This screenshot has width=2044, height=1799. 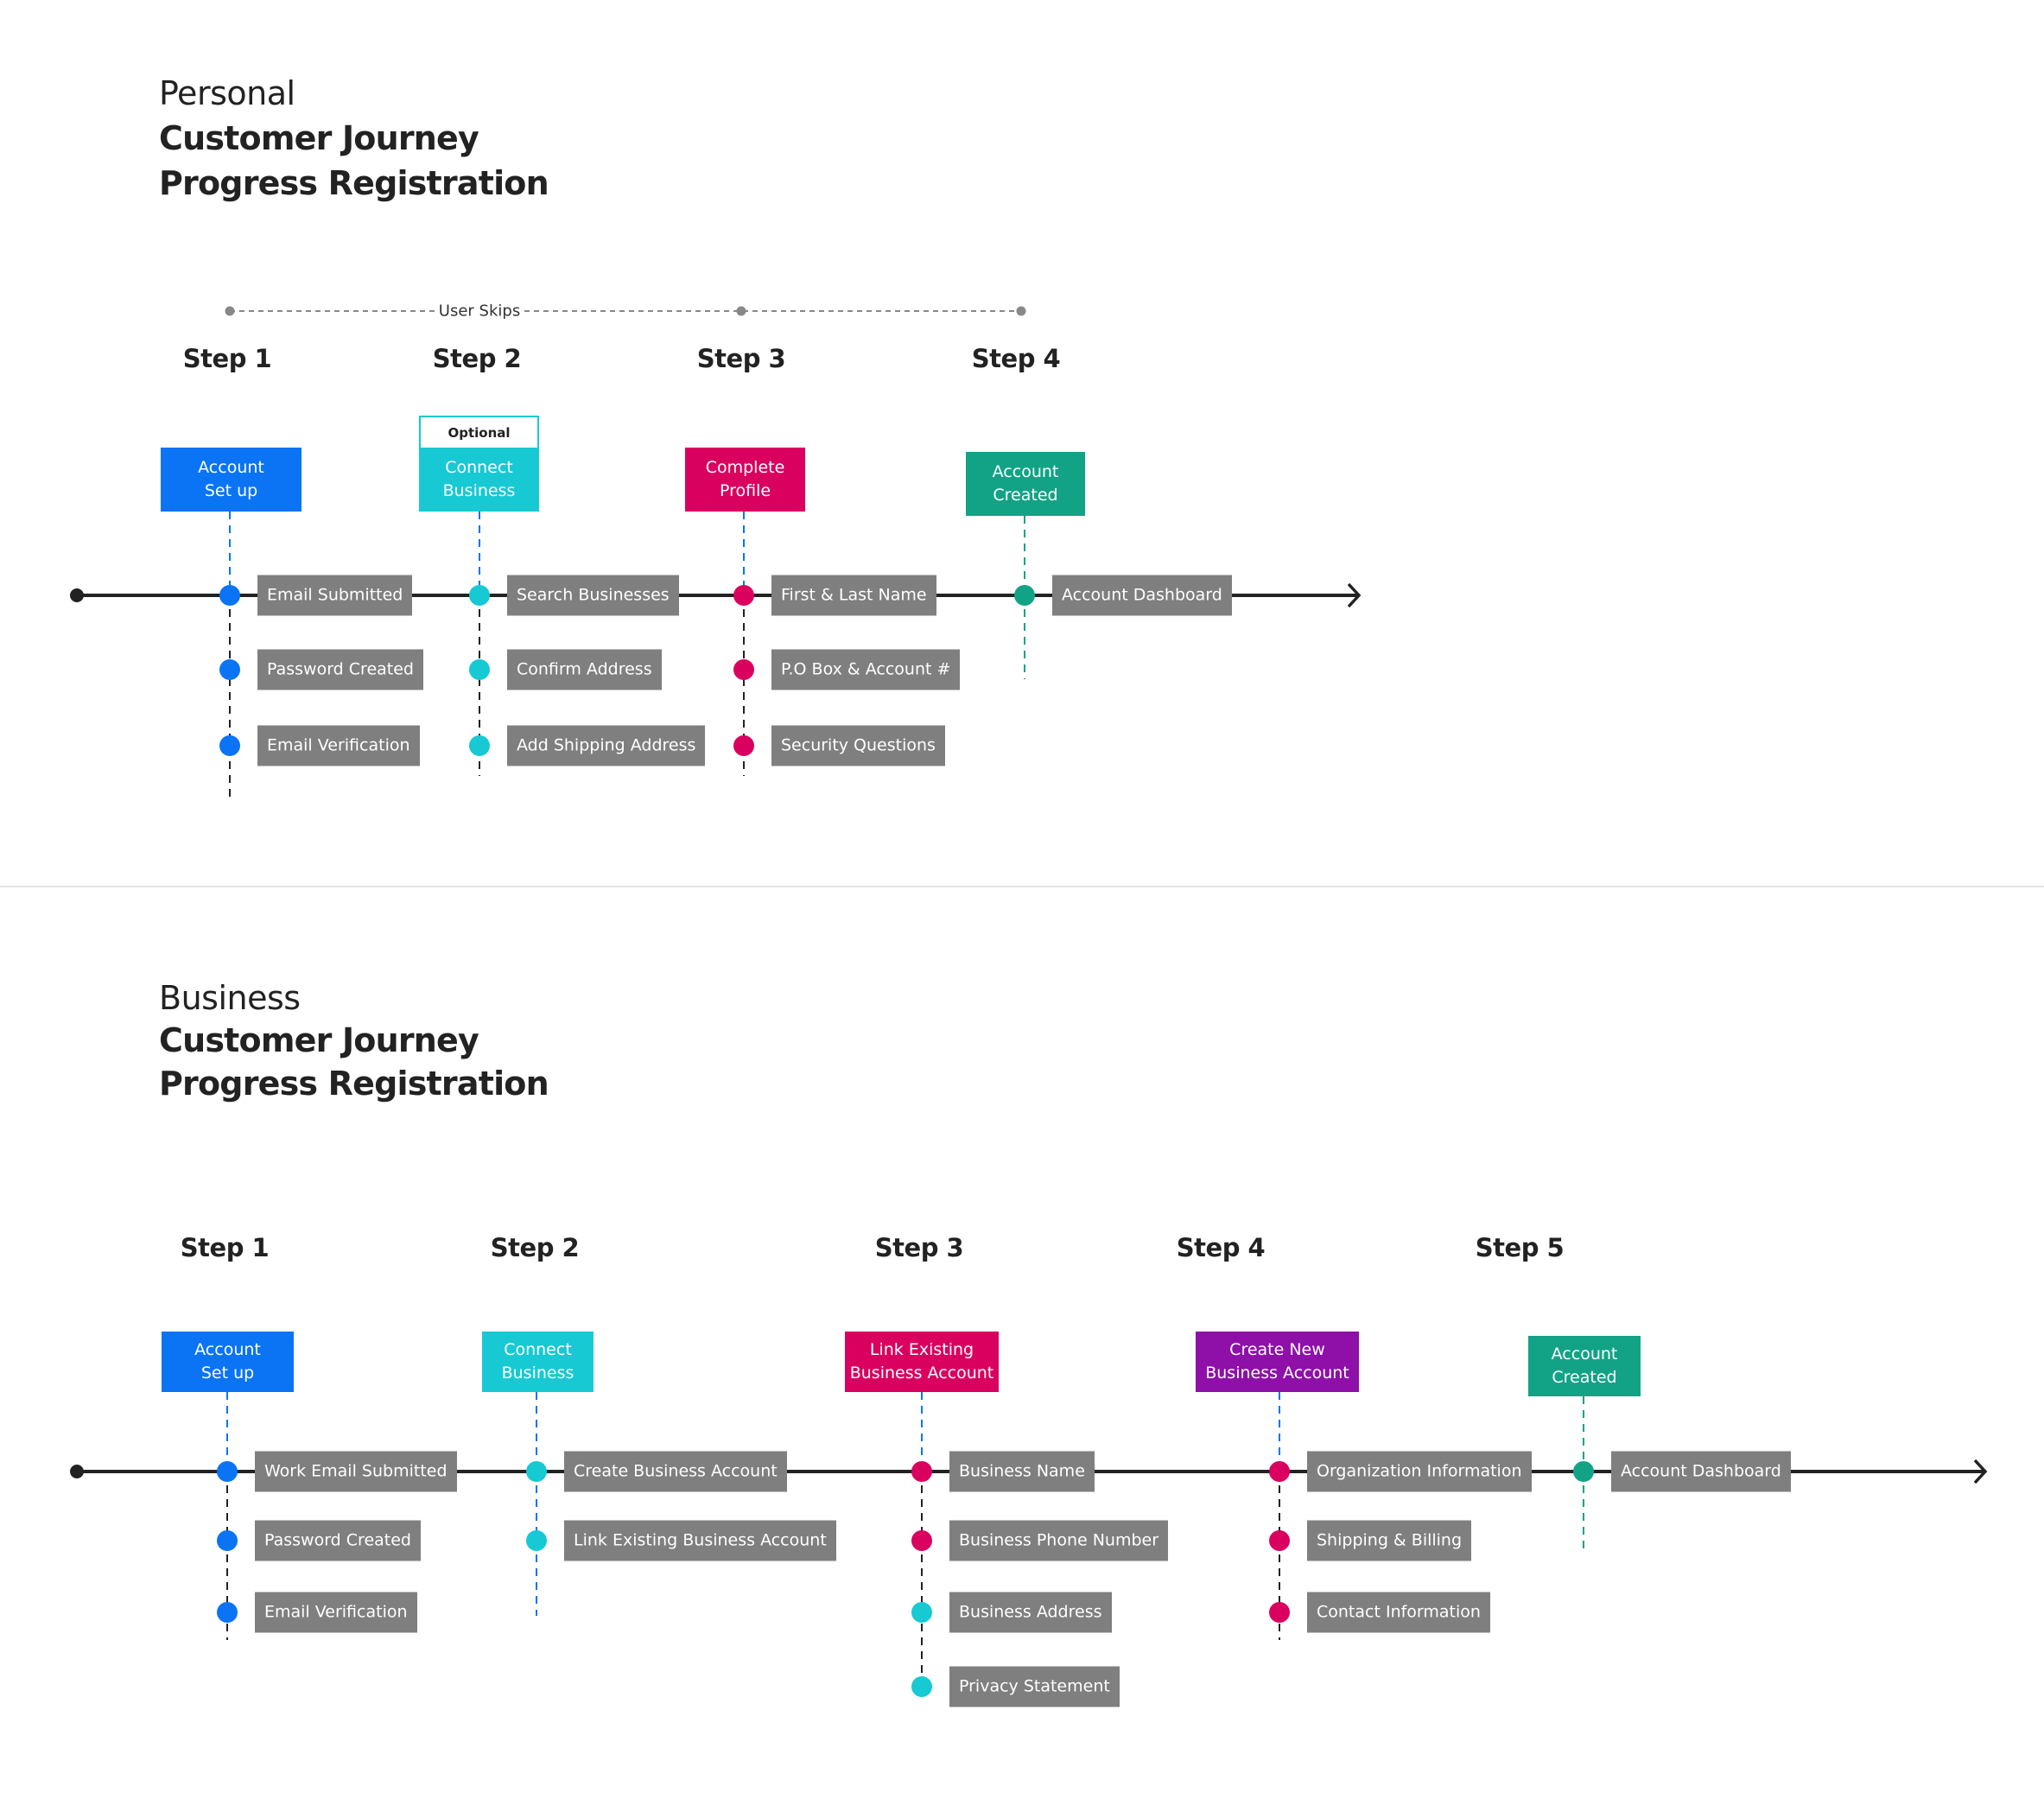 What do you see at coordinates (228, 1362) in the screenshot?
I see `business-step-1-phase-box: Account Set up` at bounding box center [228, 1362].